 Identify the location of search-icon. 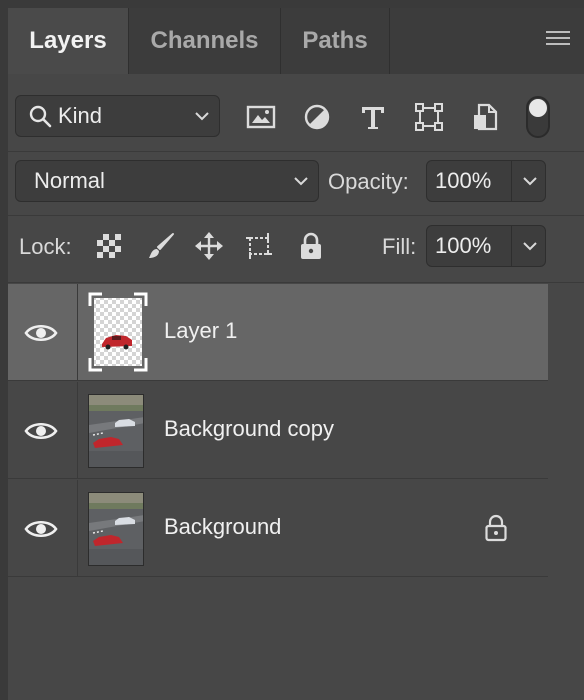
(40, 116).